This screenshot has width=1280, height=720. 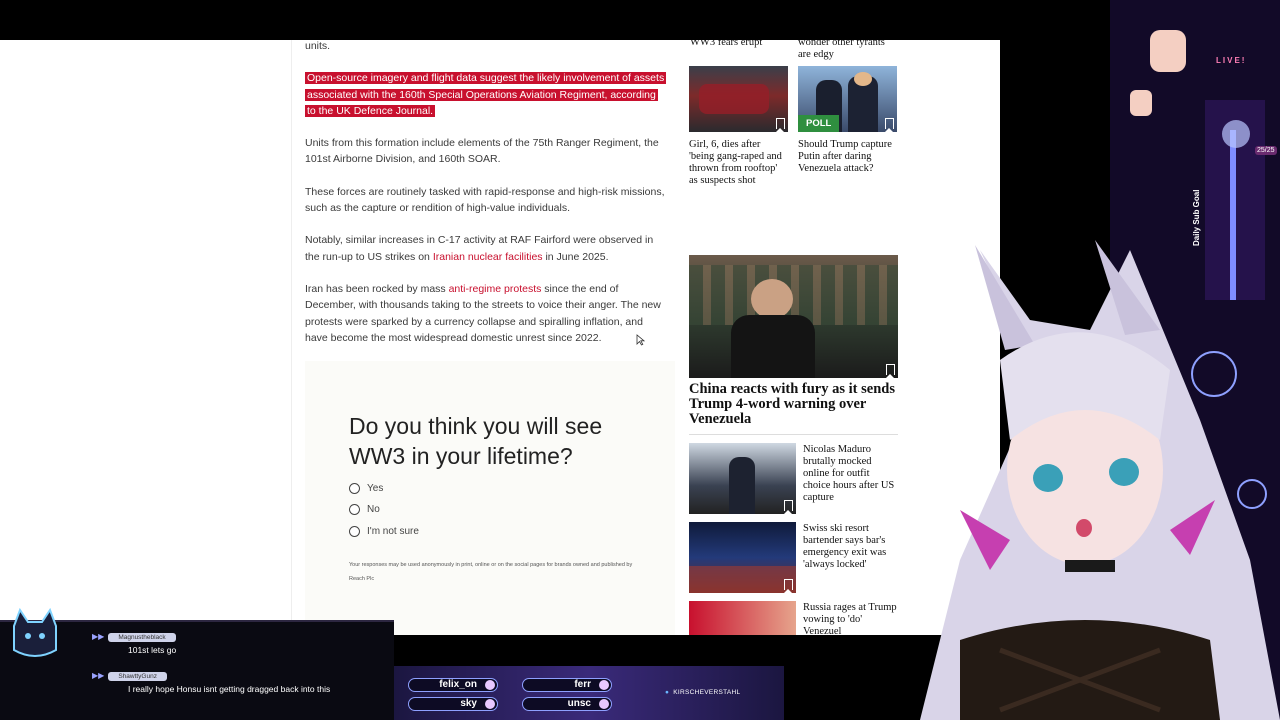 What do you see at coordinates (567, 704) in the screenshot?
I see `recent-cheer: unsc` at bounding box center [567, 704].